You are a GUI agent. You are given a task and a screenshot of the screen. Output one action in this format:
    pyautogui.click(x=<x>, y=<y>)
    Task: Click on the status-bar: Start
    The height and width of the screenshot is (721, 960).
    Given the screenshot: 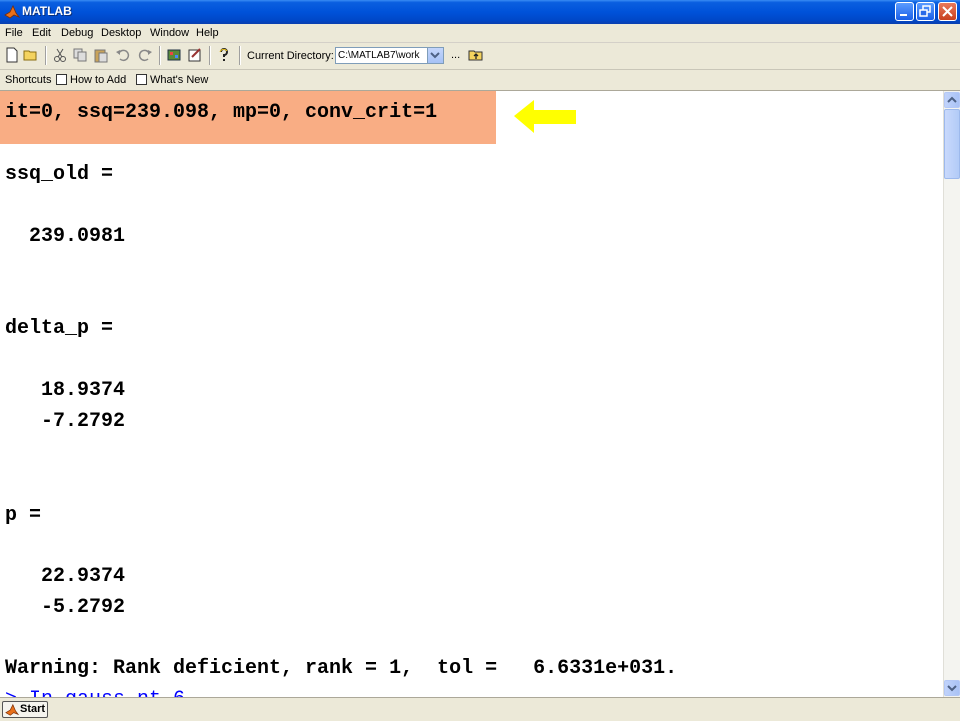 What is the action you would take?
    pyautogui.click(x=480, y=709)
    